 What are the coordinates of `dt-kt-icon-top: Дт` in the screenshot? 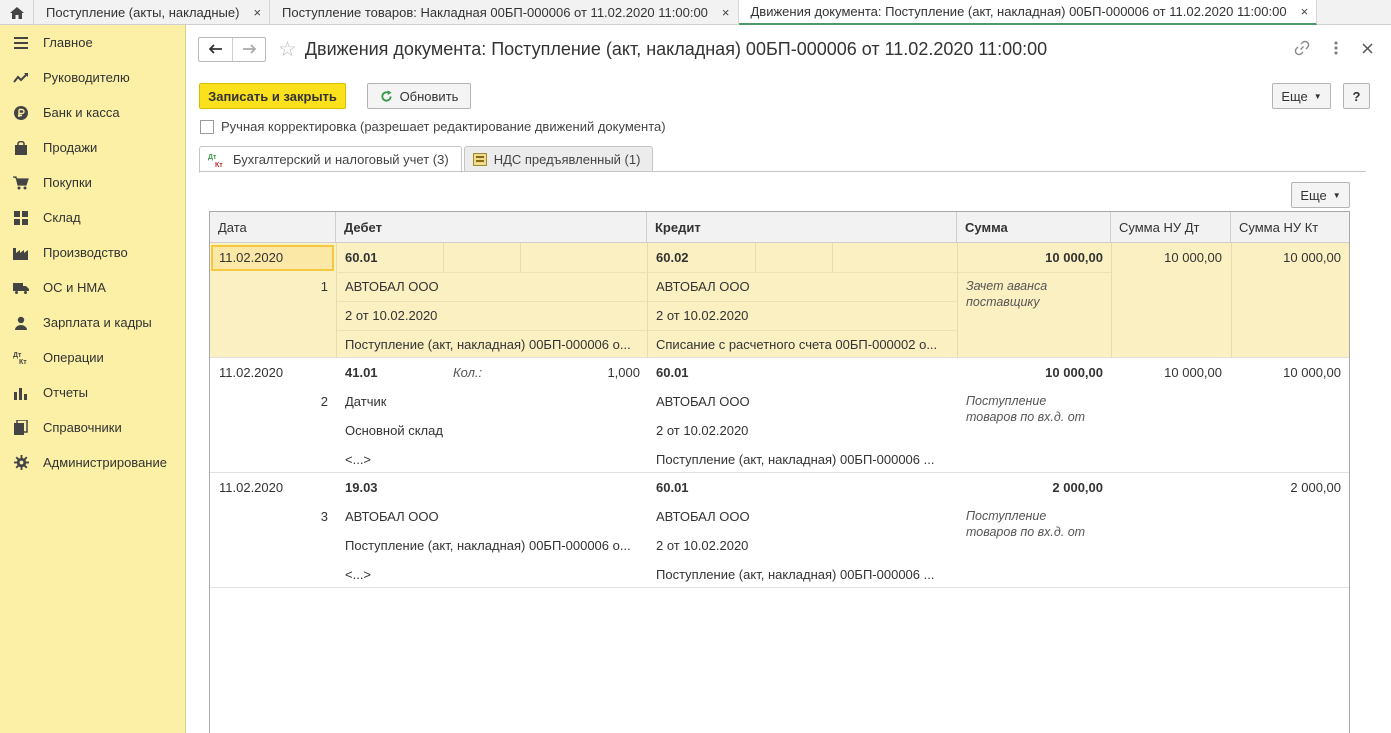 It's located at (212, 157).